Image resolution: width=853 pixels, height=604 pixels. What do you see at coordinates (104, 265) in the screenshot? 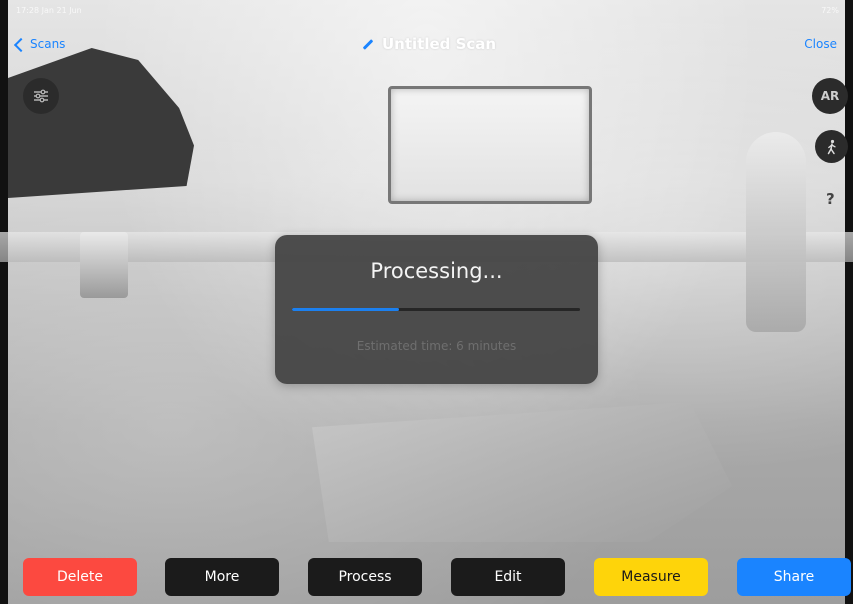
I see `scan-object` at bounding box center [104, 265].